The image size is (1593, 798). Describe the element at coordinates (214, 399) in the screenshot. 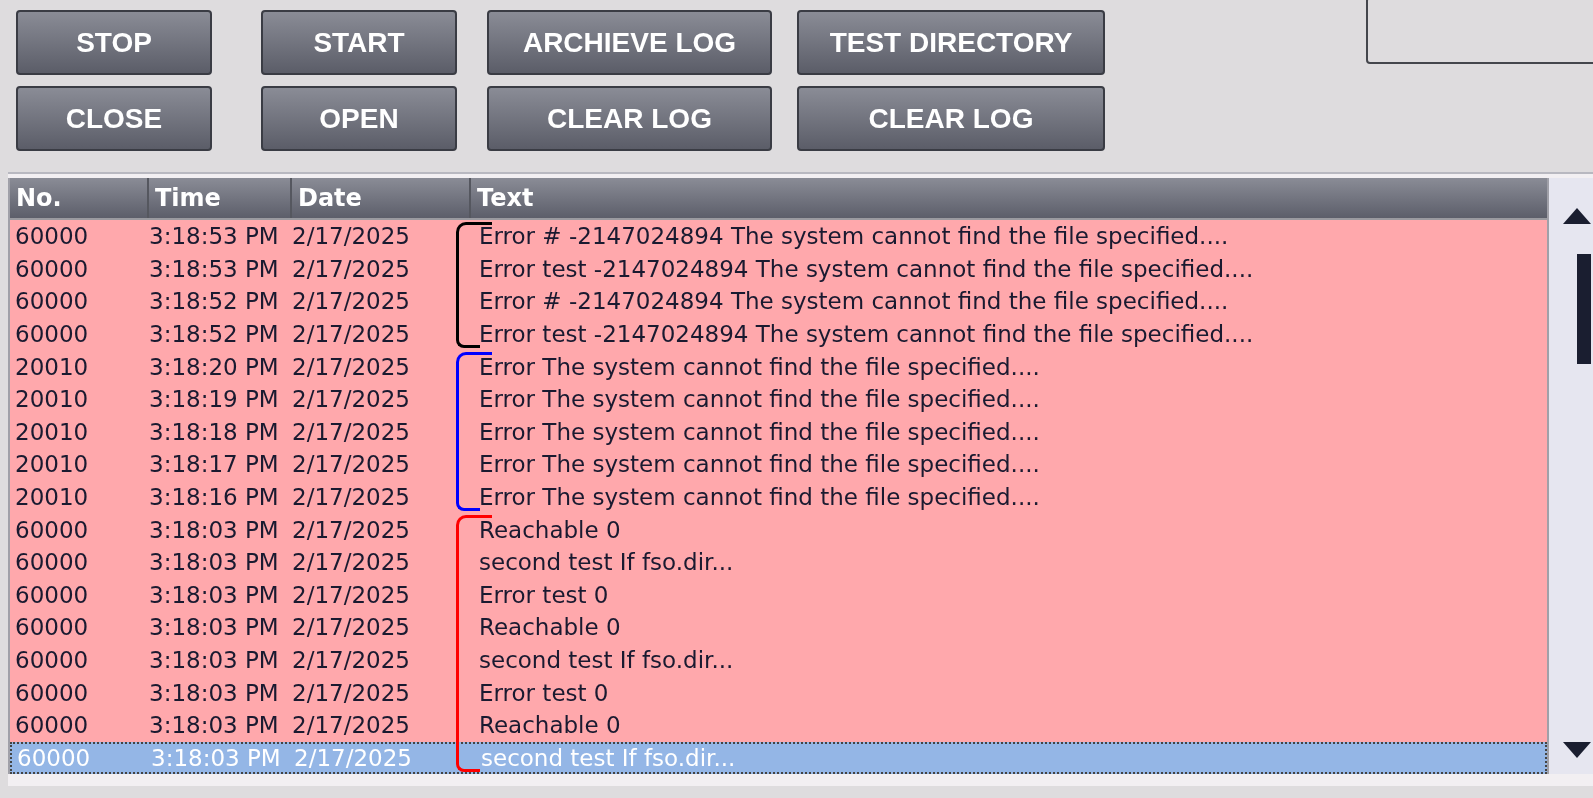

I see `table-cell-text: 3:18:19 PM` at that location.